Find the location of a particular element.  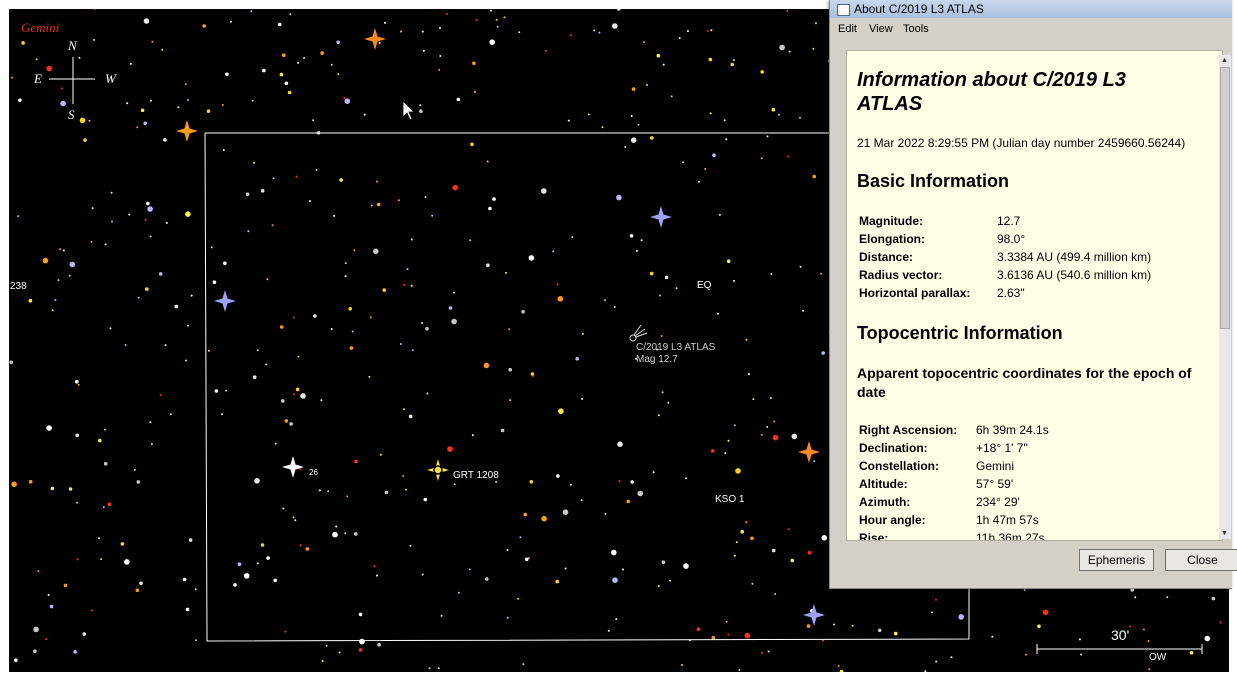

bright-star is located at coordinates (438, 470).